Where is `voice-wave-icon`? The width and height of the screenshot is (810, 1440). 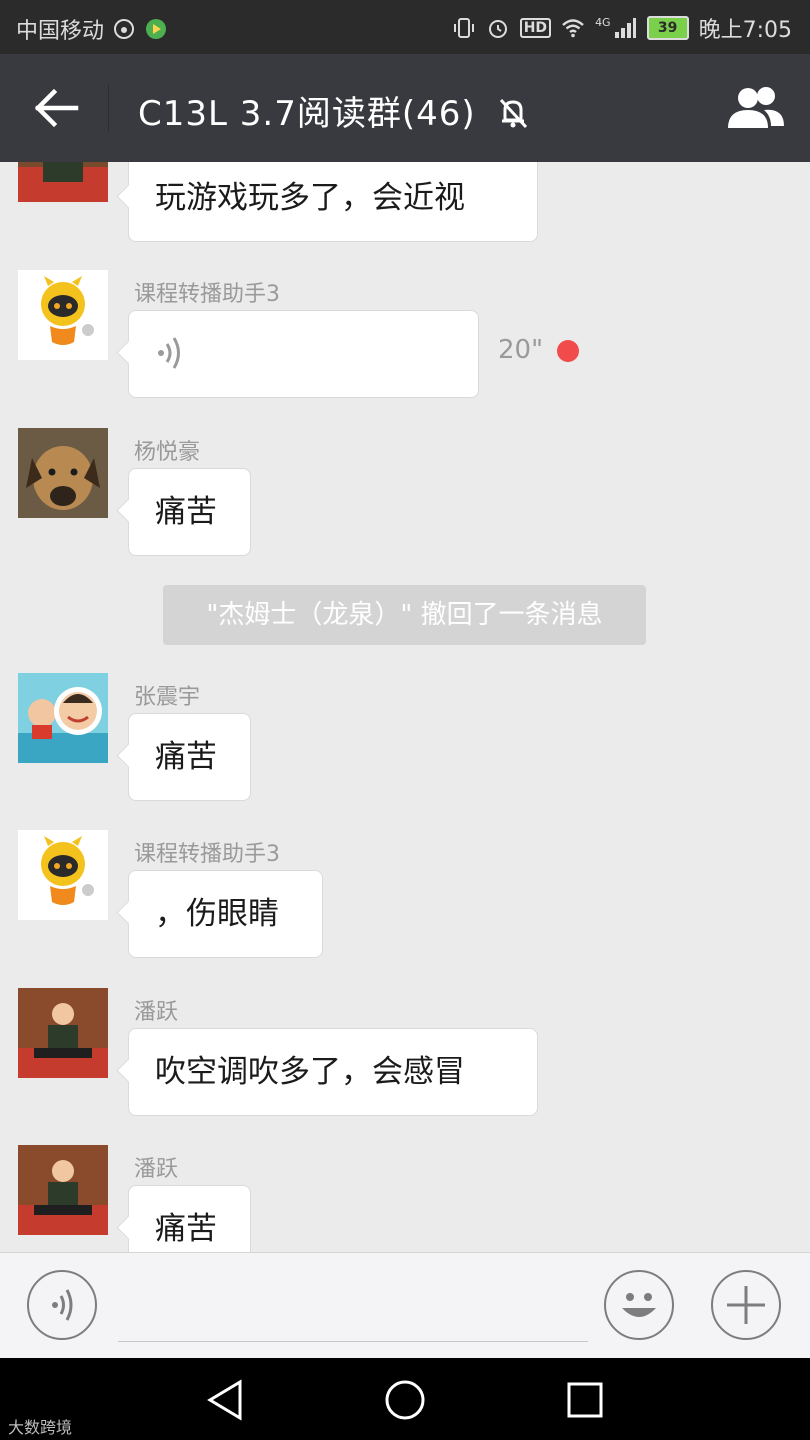 voice-wave-icon is located at coordinates (169, 352).